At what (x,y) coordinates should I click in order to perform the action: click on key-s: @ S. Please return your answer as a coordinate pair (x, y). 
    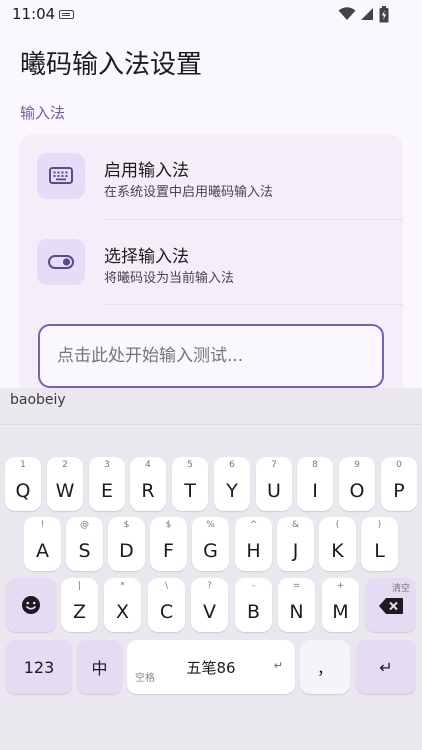
    Looking at the image, I should click on (84, 544).